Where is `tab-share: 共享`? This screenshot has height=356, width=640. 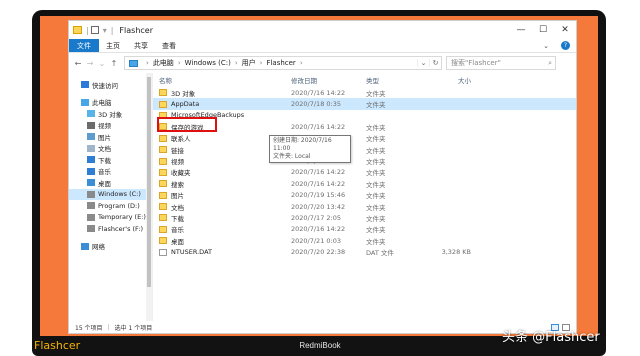 tab-share: 共享 is located at coordinates (141, 45).